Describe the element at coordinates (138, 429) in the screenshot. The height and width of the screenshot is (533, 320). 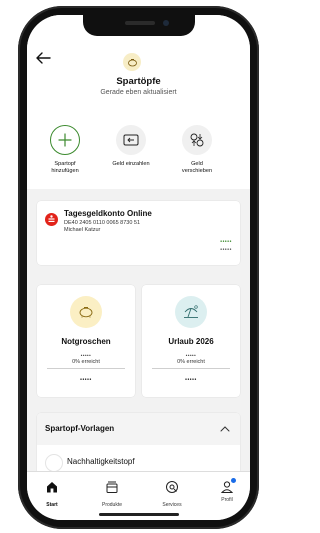
I see `templates-header: Spartopf-Vorlagen` at that location.